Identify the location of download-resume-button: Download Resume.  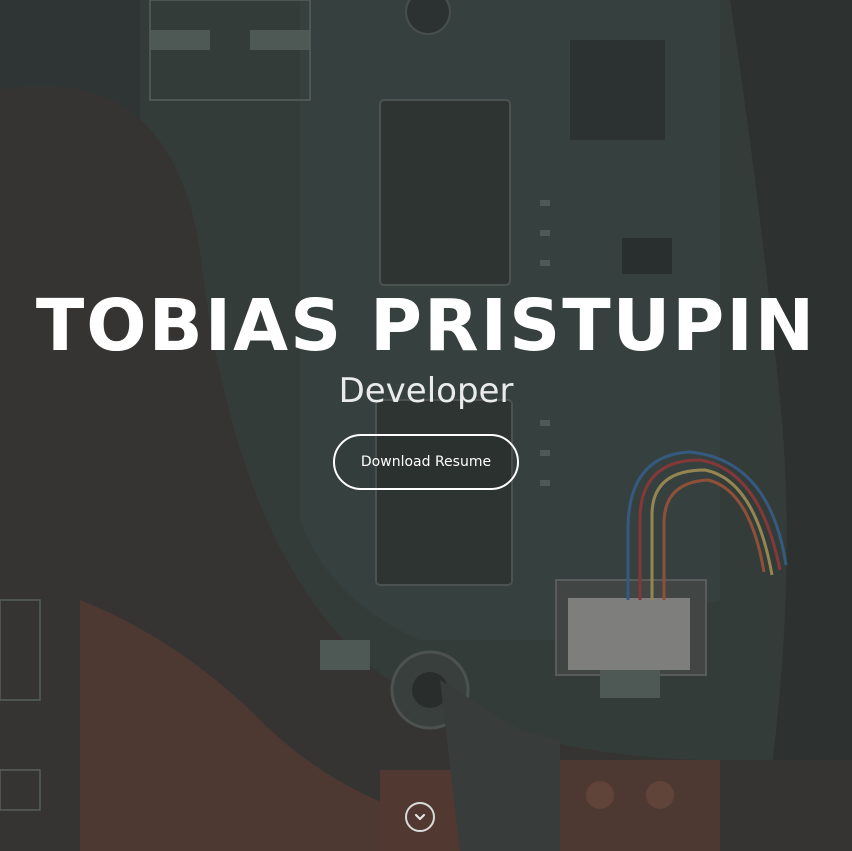
(426, 462).